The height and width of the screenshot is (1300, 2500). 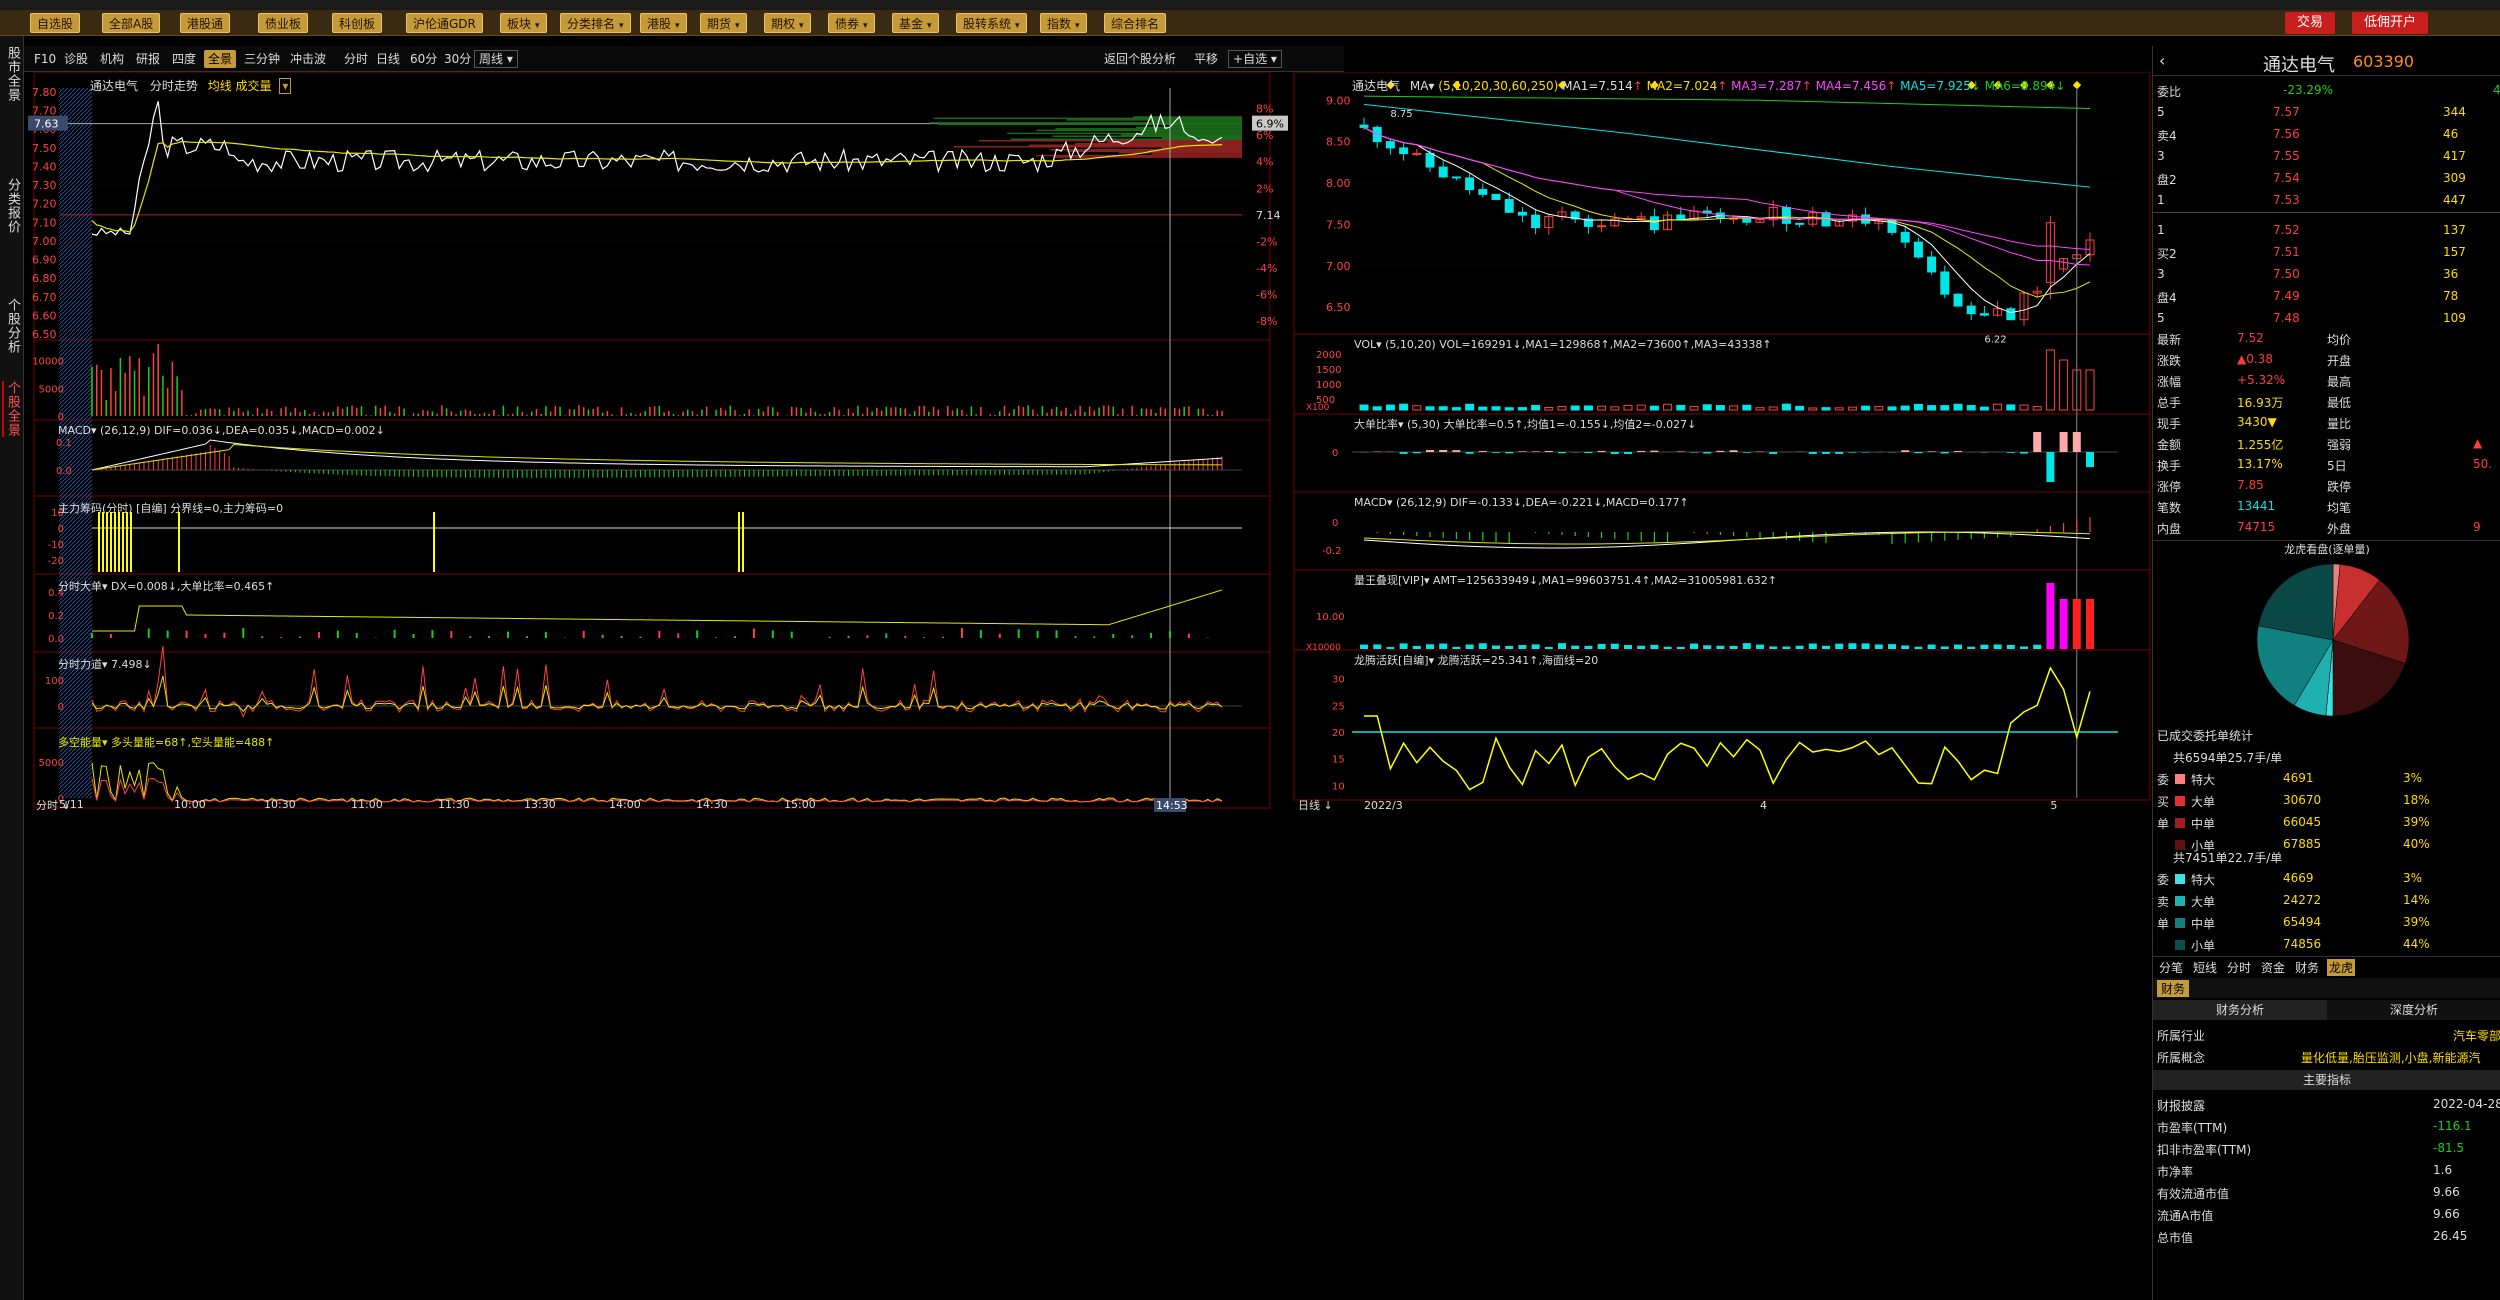 What do you see at coordinates (454, 804) in the screenshot?
I see `time-tick-label: 11:30` at bounding box center [454, 804].